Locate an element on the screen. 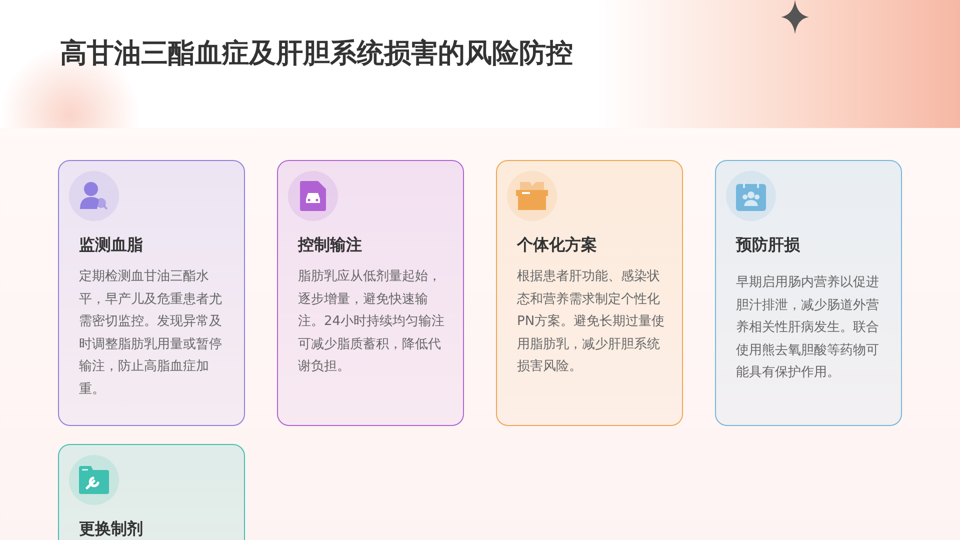 The width and height of the screenshot is (960, 540). card-title: 控制输注 is located at coordinates (330, 245).